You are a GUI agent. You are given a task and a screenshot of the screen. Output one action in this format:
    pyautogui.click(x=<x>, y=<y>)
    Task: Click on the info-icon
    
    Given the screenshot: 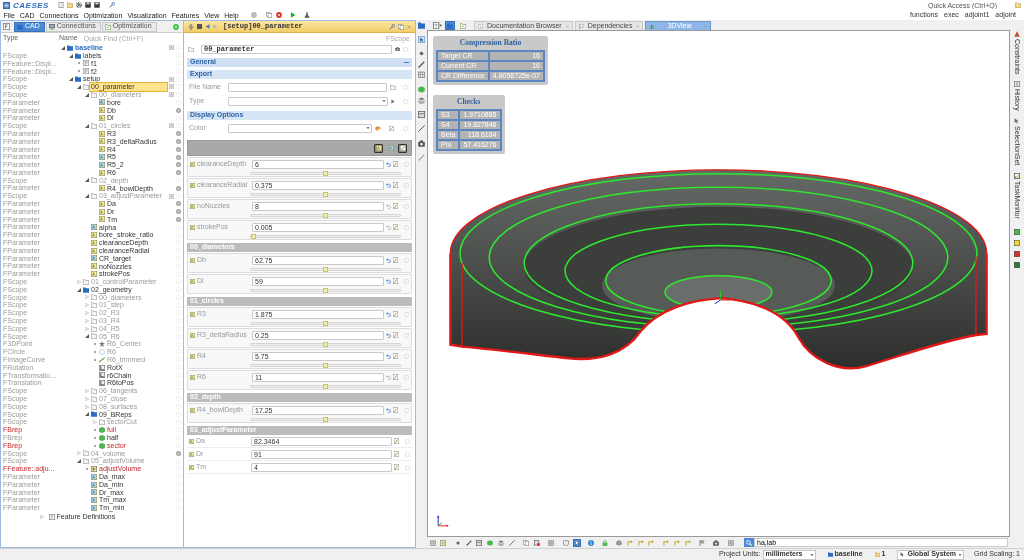 What is the action you would take?
    pyautogui.click(x=591, y=542)
    